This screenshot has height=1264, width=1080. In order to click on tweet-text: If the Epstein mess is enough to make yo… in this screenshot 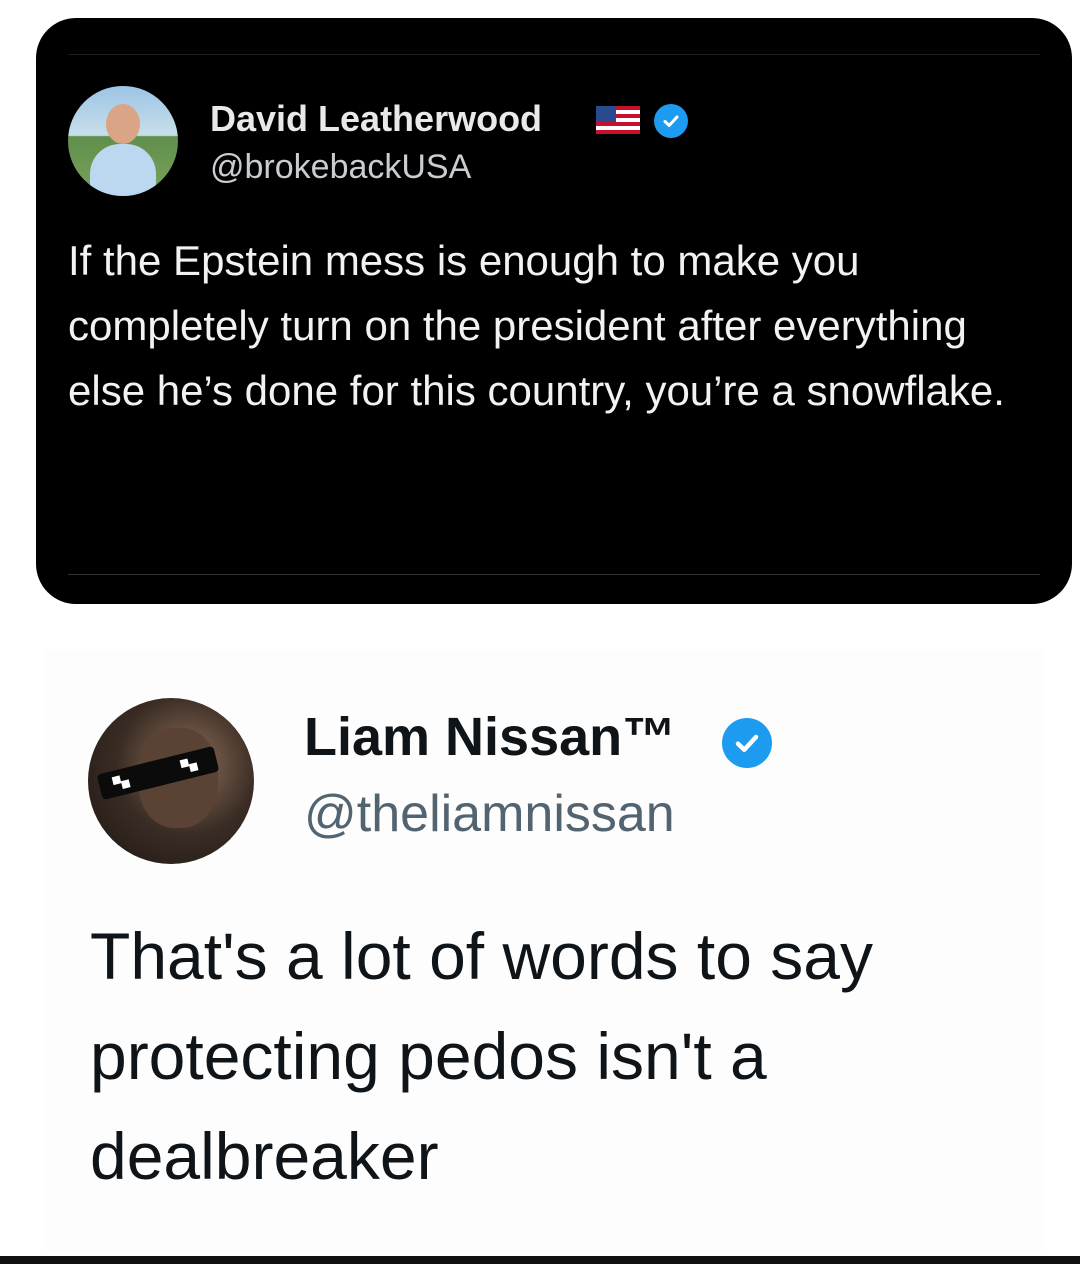, I will do `click(536, 325)`.